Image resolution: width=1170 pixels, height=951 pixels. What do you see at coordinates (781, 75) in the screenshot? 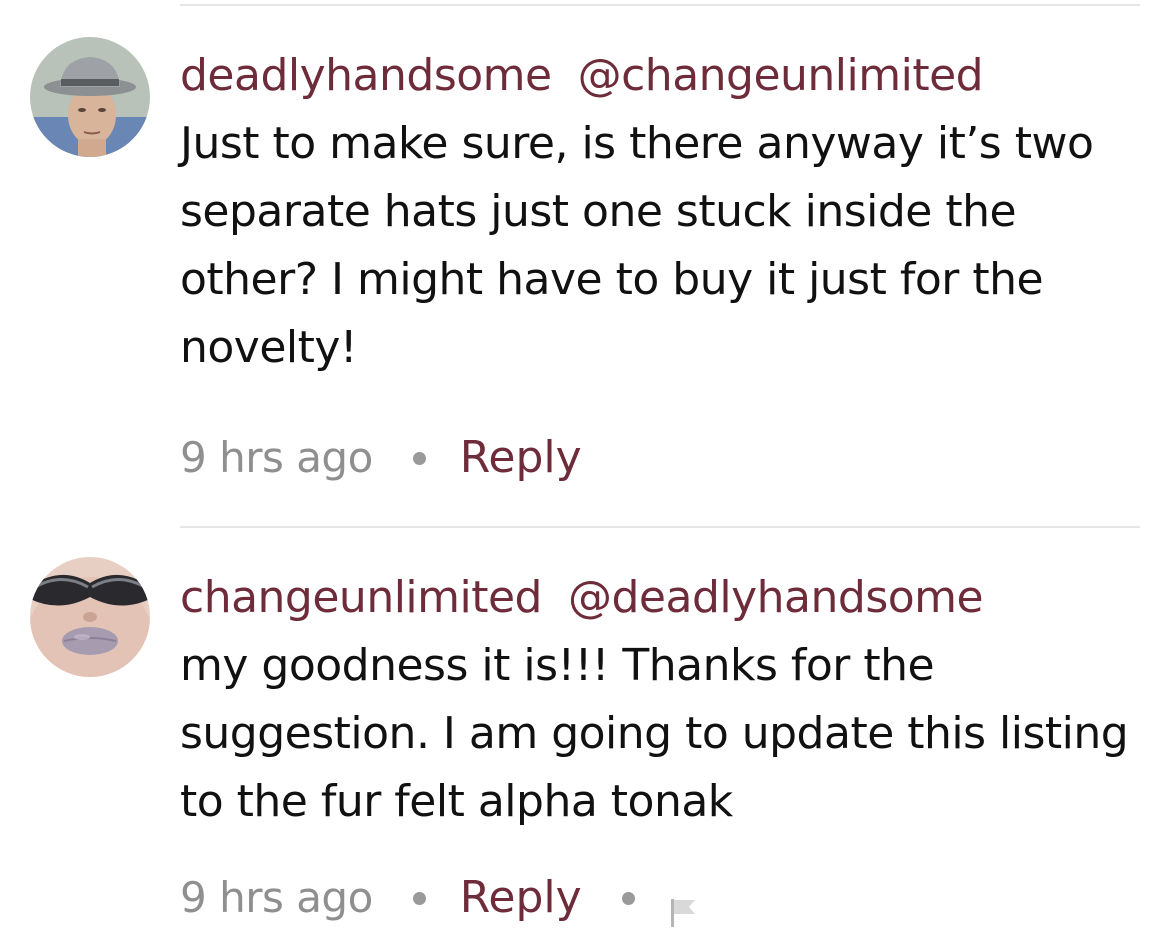
I see `mention-link: @changeunlimited` at bounding box center [781, 75].